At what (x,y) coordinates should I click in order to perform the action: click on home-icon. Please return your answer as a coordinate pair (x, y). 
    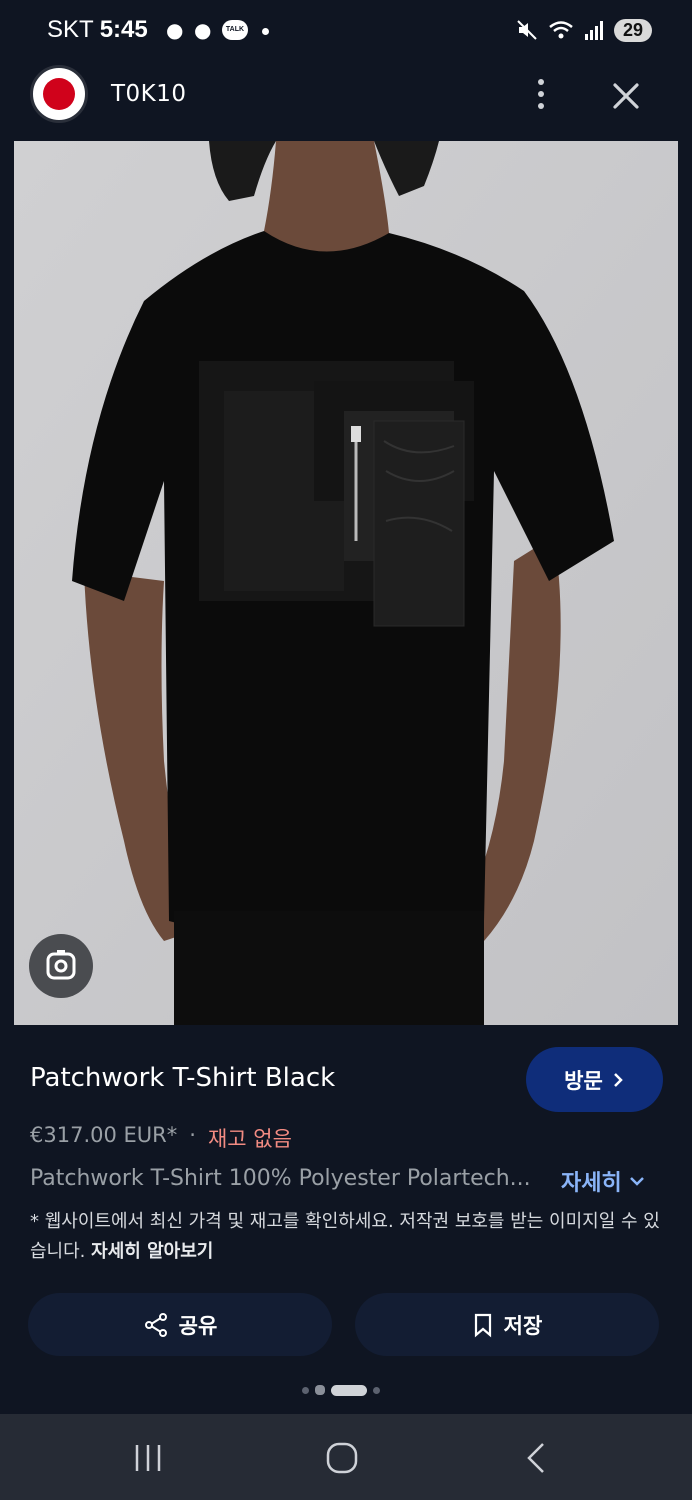
    Looking at the image, I should click on (342, 1458).